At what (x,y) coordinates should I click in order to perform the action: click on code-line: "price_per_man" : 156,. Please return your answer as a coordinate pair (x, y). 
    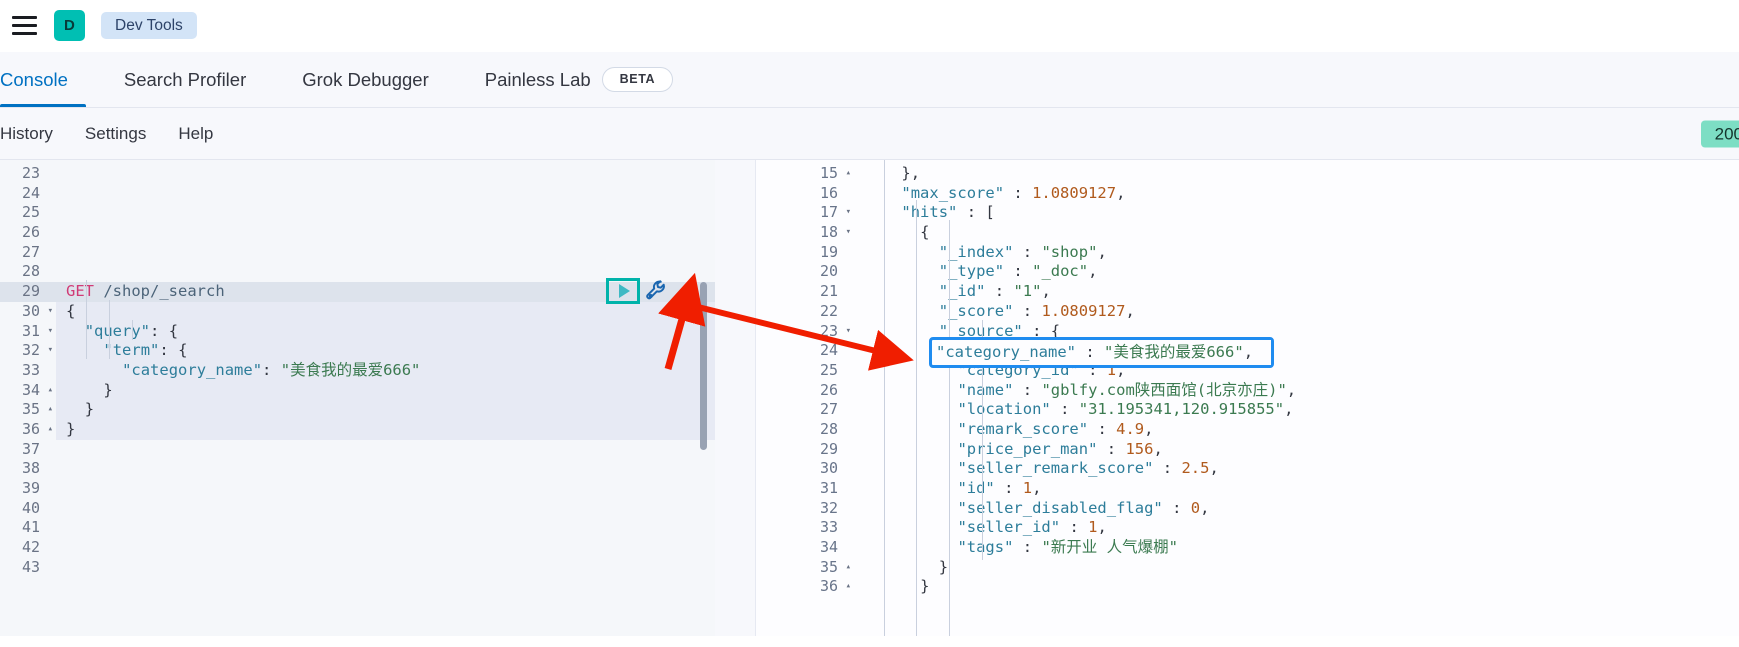
    Looking at the image, I should click on (1060, 448).